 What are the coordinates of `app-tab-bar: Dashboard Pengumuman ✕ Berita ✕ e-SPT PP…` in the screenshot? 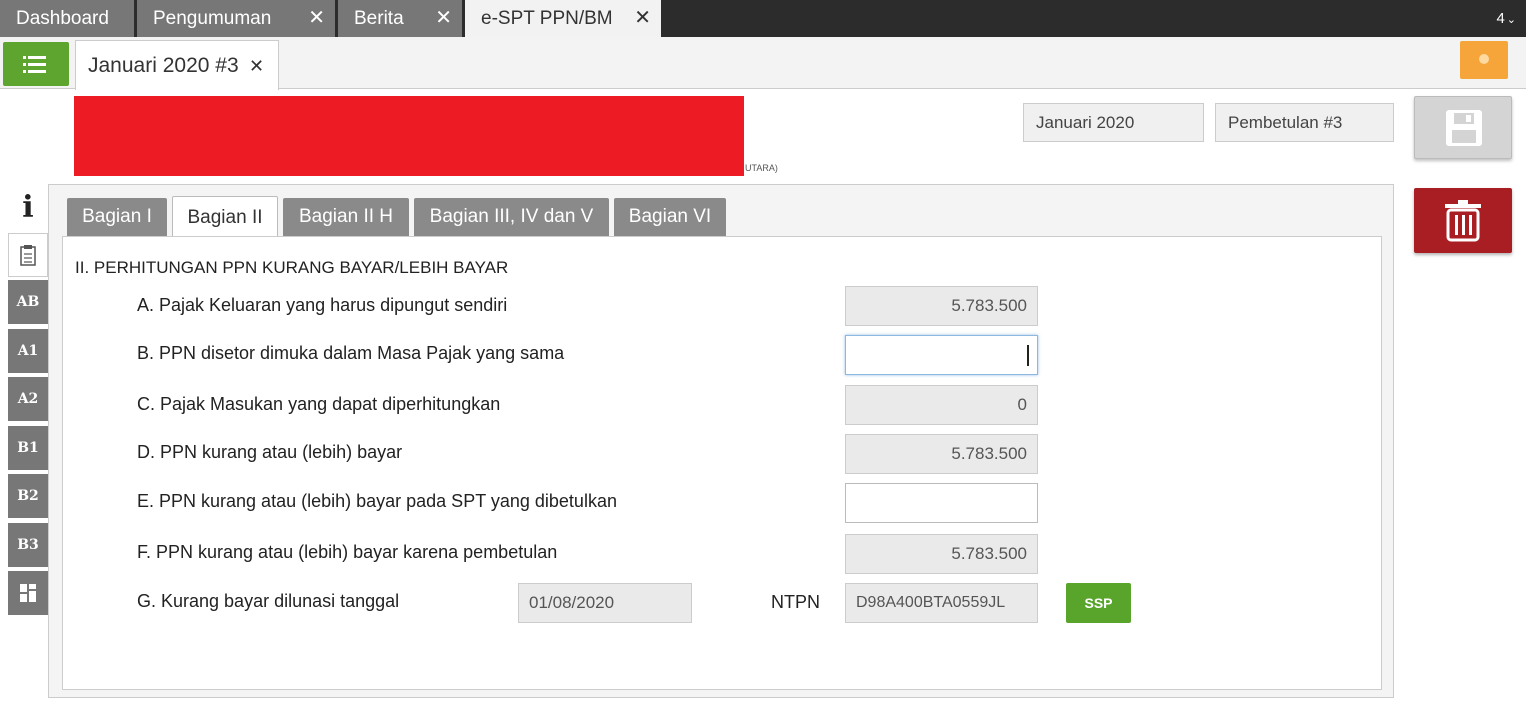 It's located at (763, 18).